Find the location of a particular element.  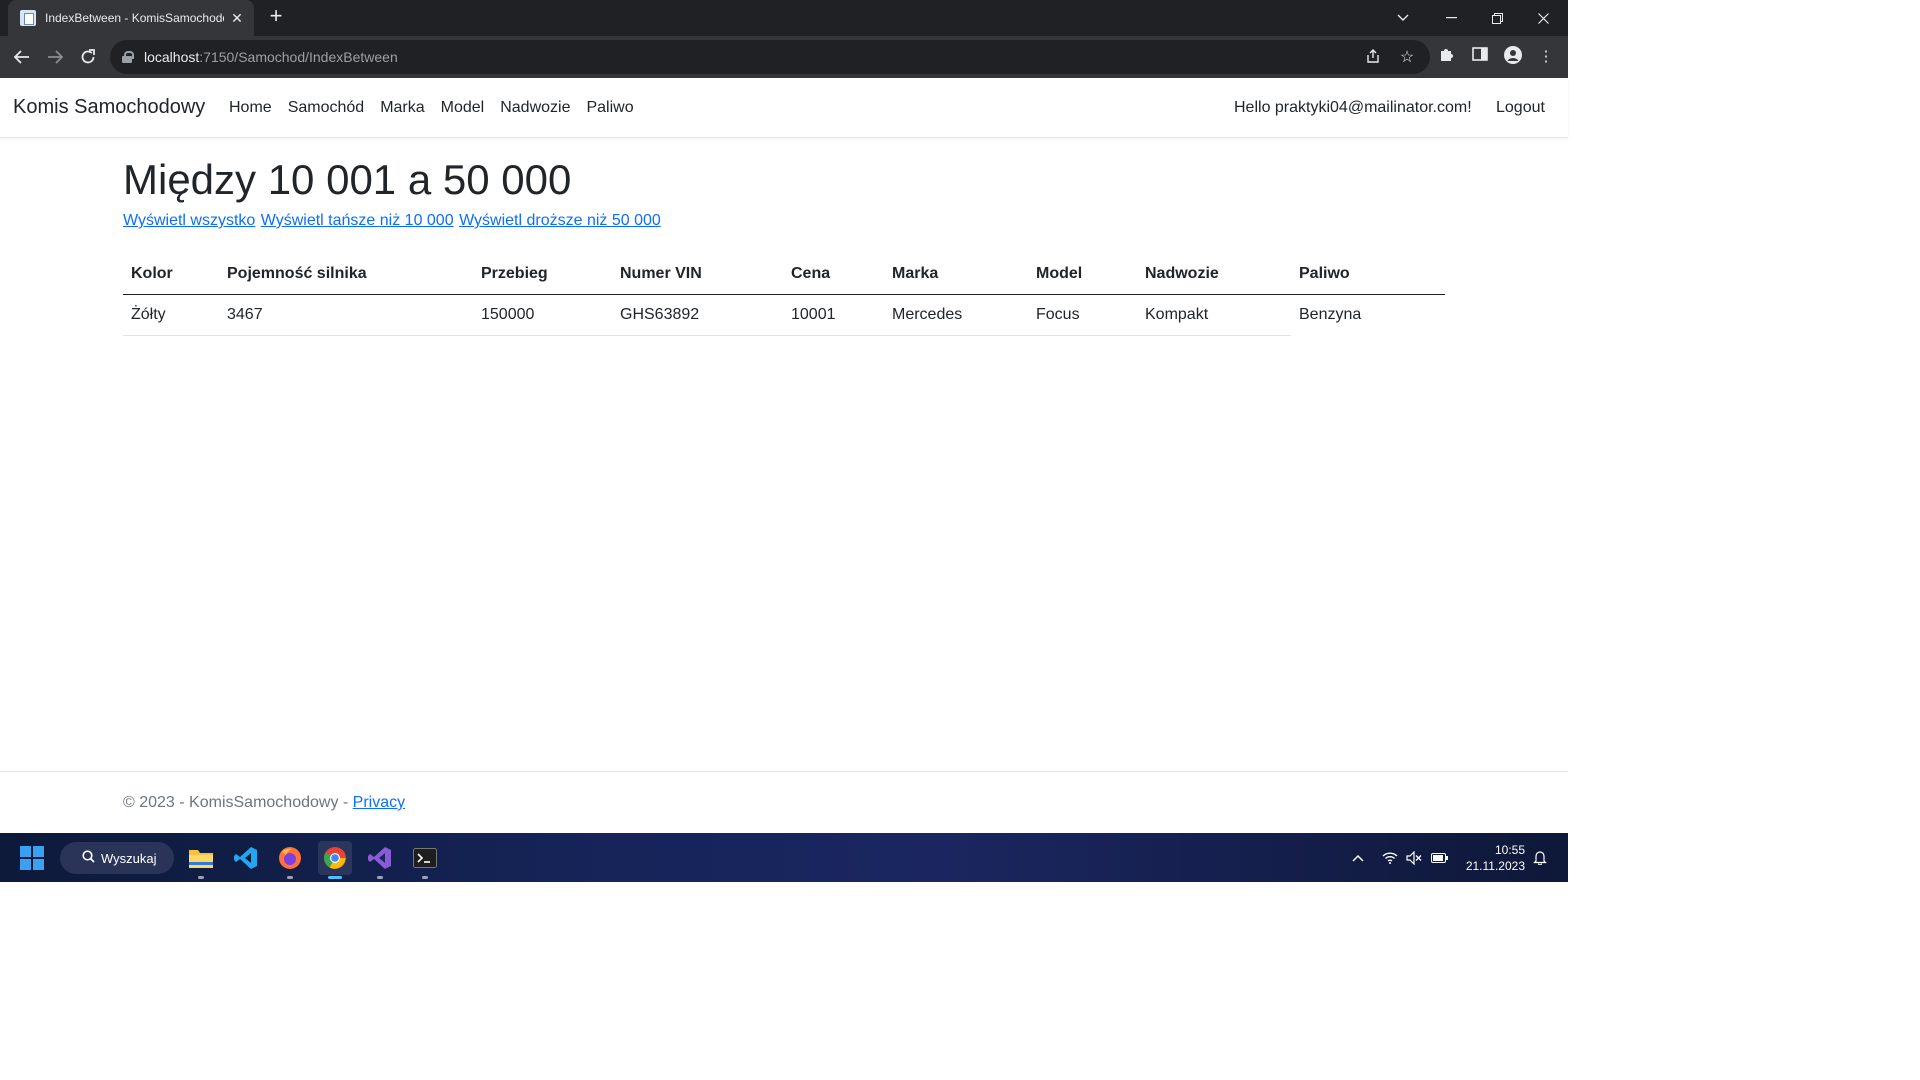

column-header: Paliwo is located at coordinates (1368, 274).